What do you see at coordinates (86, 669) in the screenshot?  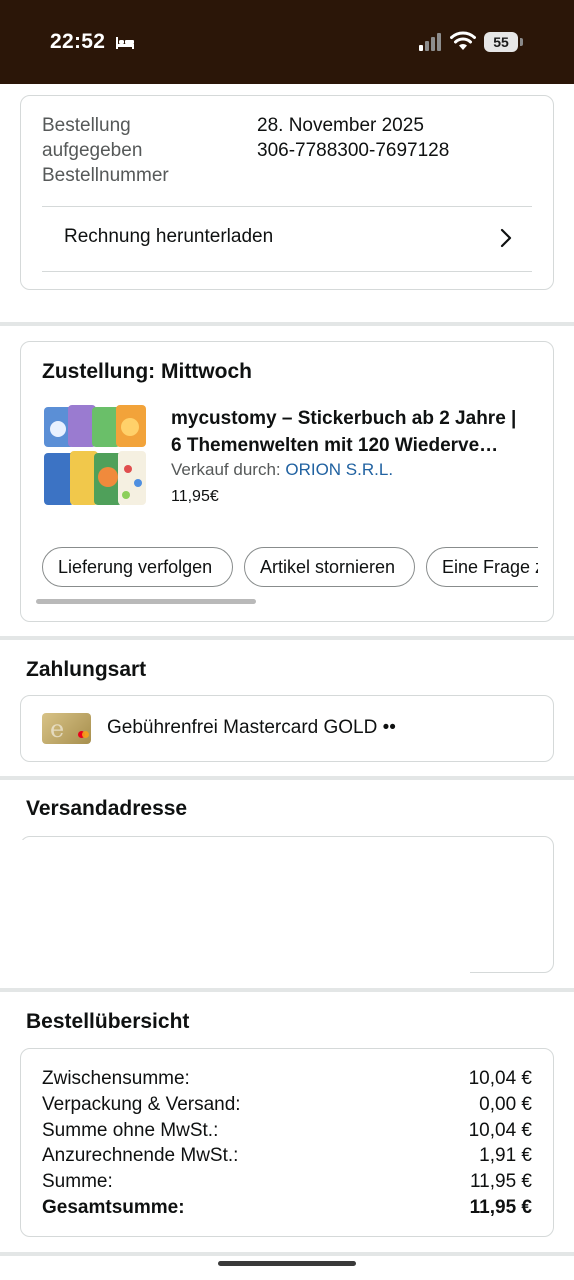 I see `payment-heading: Zahlungsart` at bounding box center [86, 669].